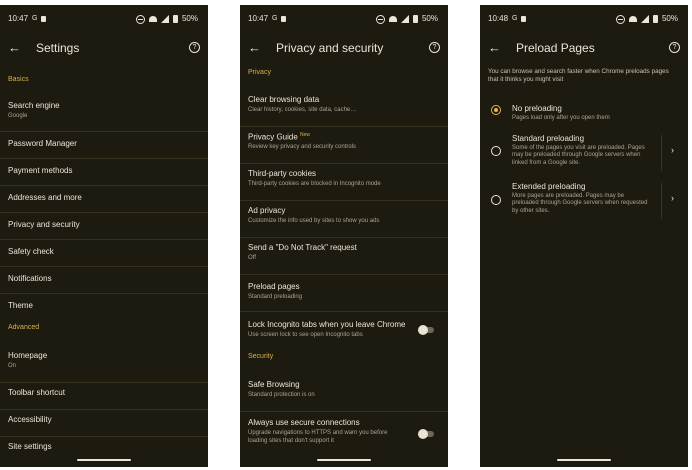 The image size is (692, 470). What do you see at coordinates (305, 135) in the screenshot?
I see `new-badge: New` at bounding box center [305, 135].